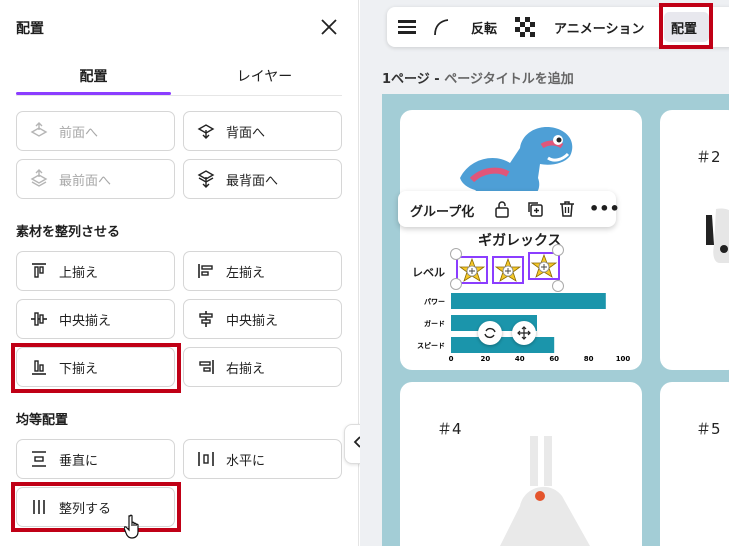  I want to click on distribute-vertical-button: 垂直に, so click(95, 459).